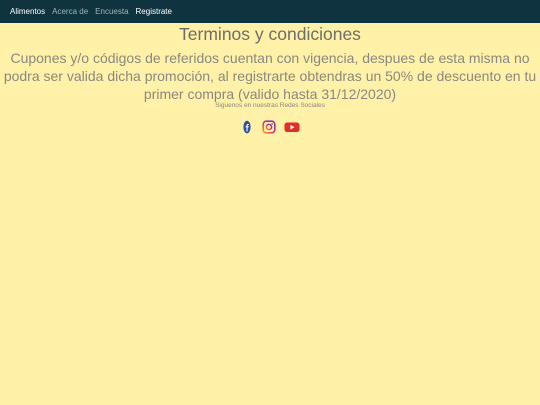 Image resolution: width=540 pixels, height=405 pixels. What do you see at coordinates (292, 127) in the screenshot?
I see `youtube-icon` at bounding box center [292, 127].